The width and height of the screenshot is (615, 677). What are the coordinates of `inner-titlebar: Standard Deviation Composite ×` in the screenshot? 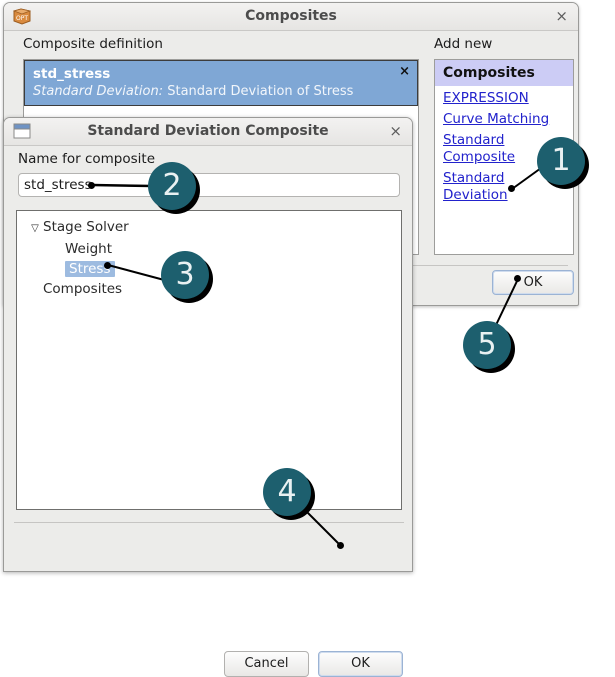 It's located at (208, 132).